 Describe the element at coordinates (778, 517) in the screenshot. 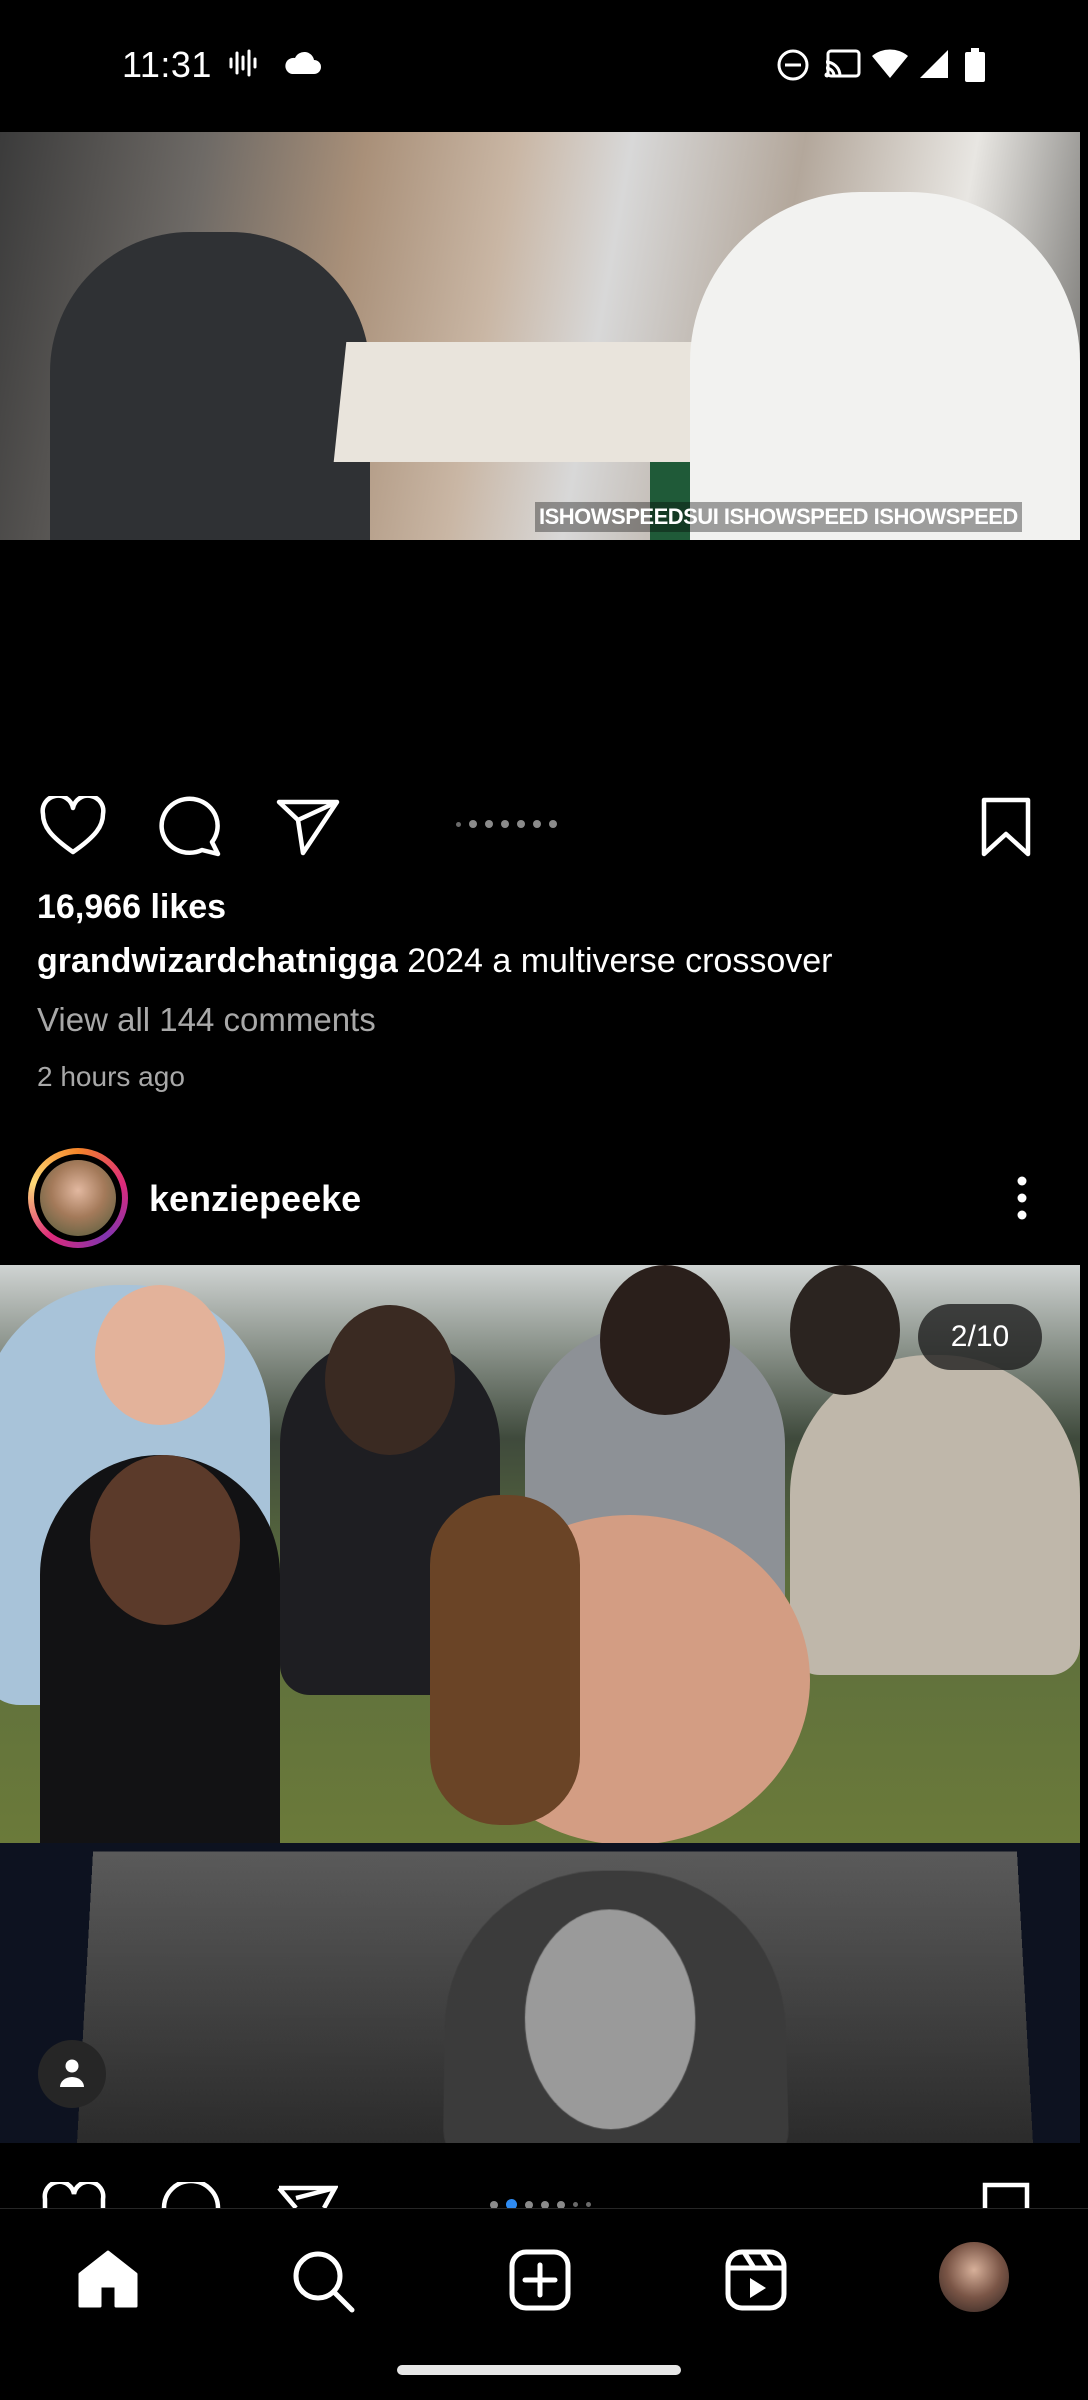

I see `media-watermark: ISHOWSPEEDSUI ISHOWSPEED ISHOWSPEED` at that location.